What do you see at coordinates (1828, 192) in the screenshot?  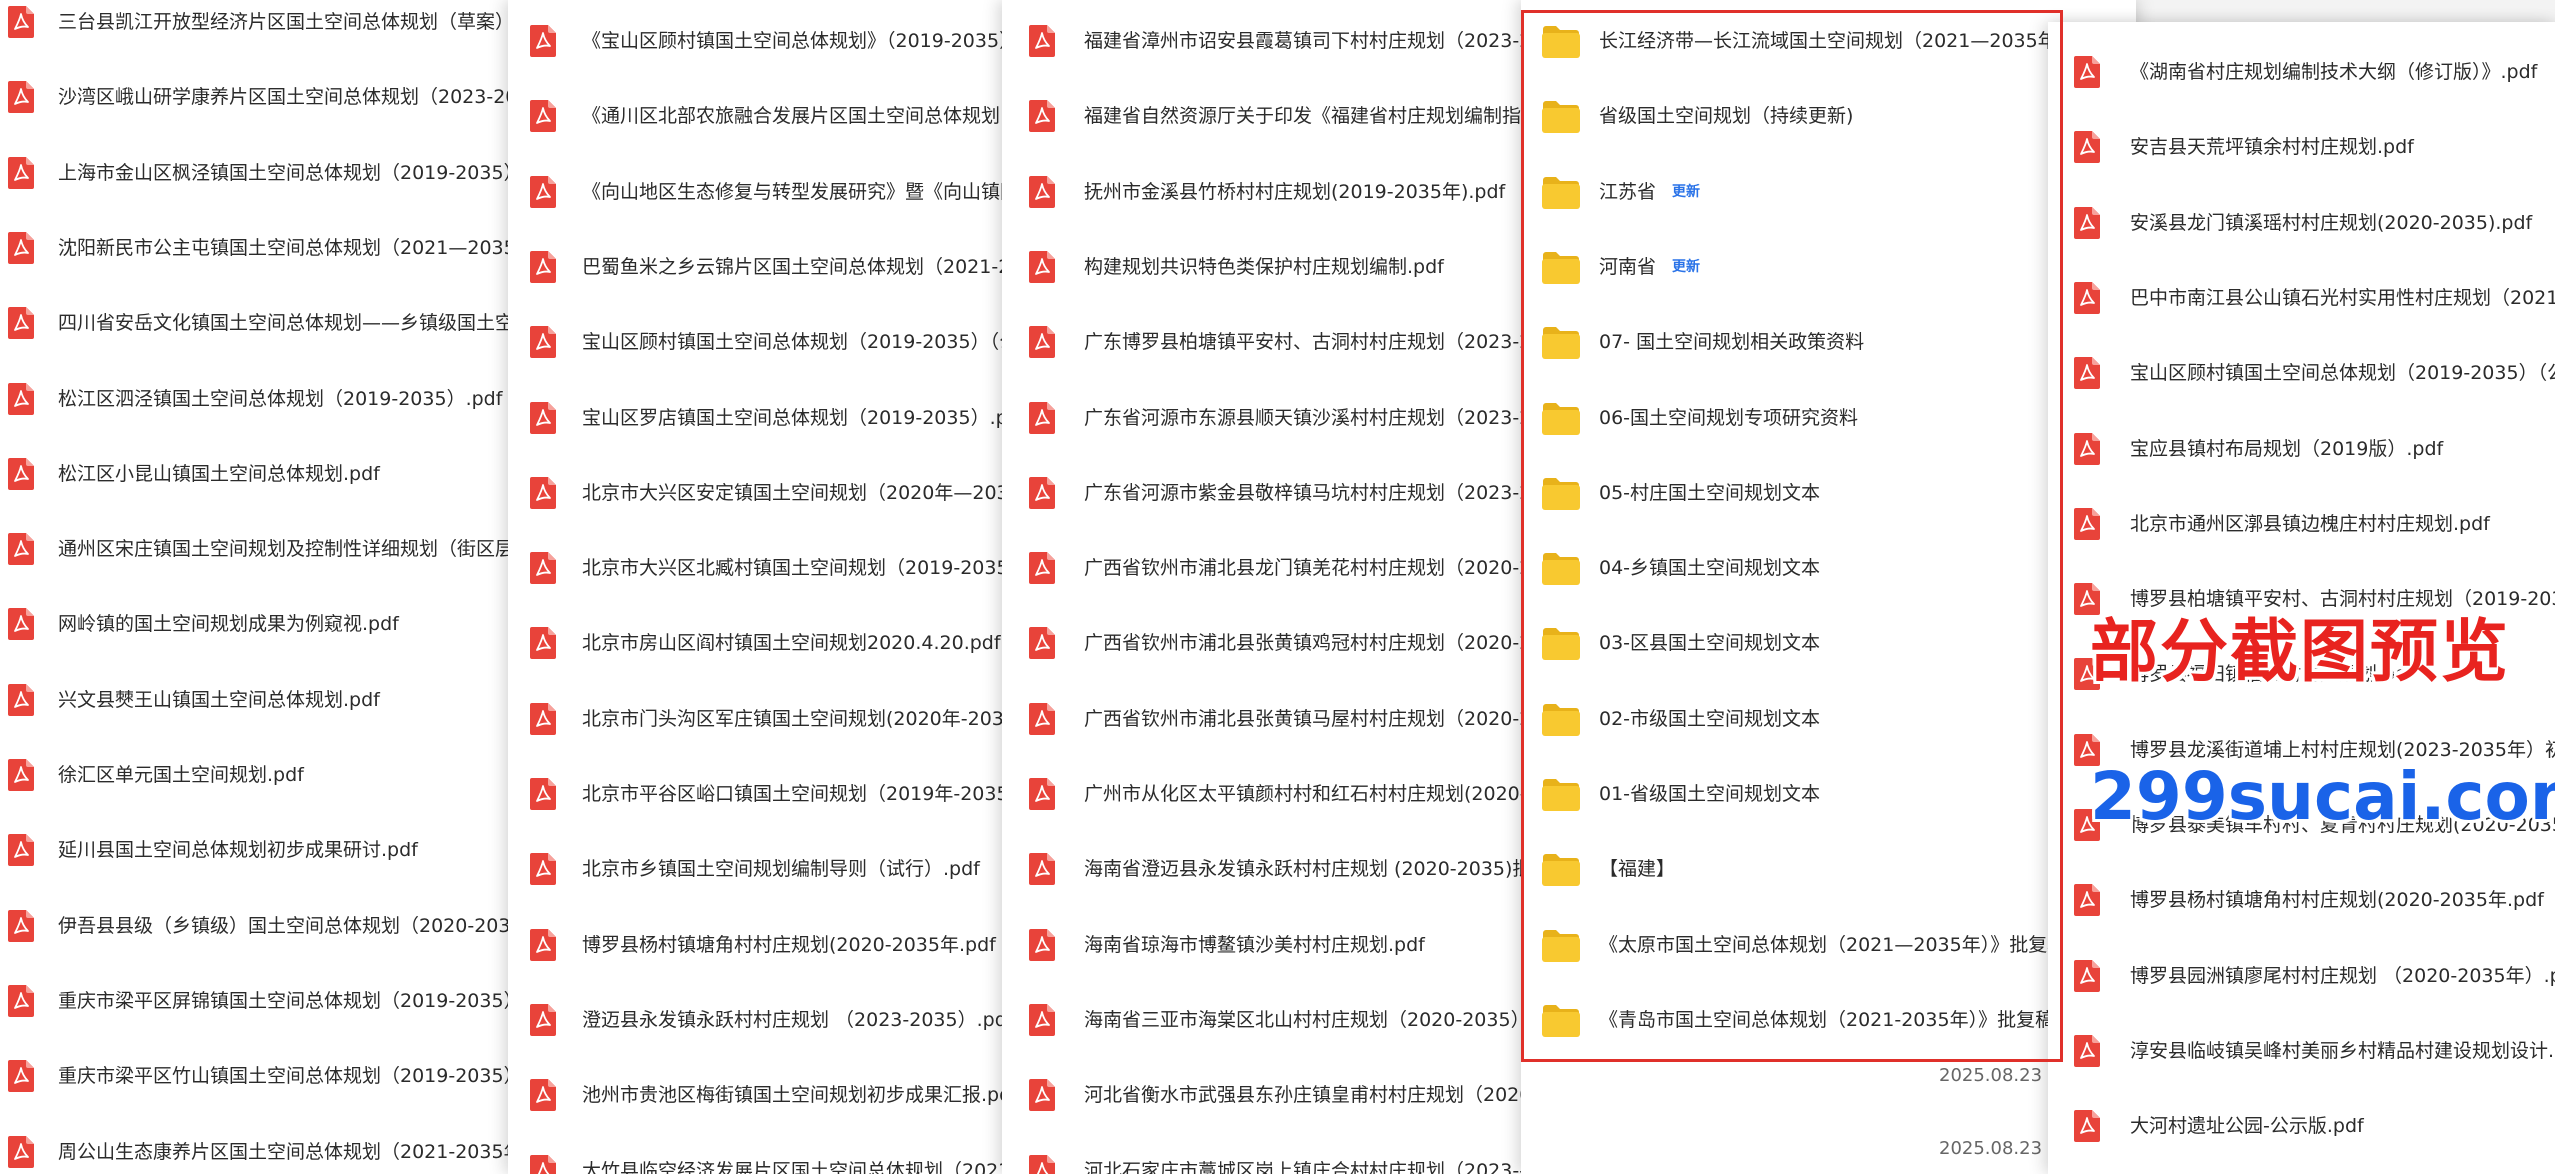 I see `folder-row: 江苏省 更新` at bounding box center [1828, 192].